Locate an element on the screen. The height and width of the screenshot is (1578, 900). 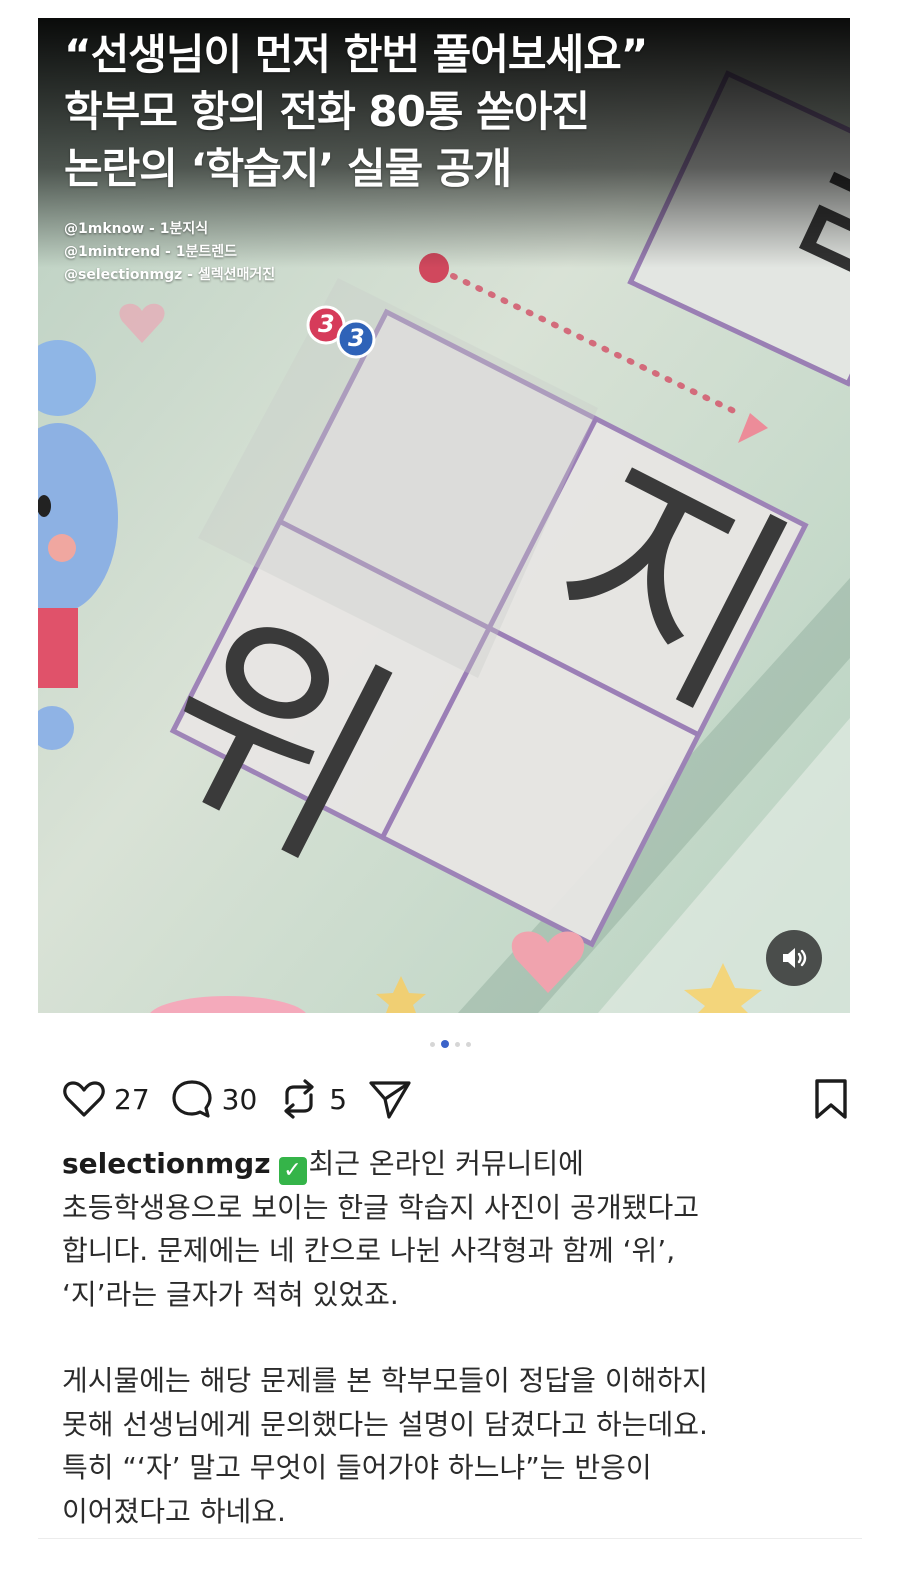
caption-line: 합니다. 문제에는 네 칸으로 나뉜 사각형과 함께 ‘위’, is located at coordinates (369, 1250).